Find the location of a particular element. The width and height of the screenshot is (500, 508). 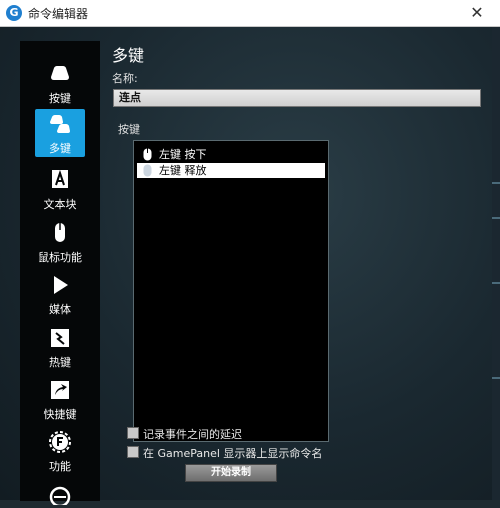

name-field: 连点 is located at coordinates (297, 98).